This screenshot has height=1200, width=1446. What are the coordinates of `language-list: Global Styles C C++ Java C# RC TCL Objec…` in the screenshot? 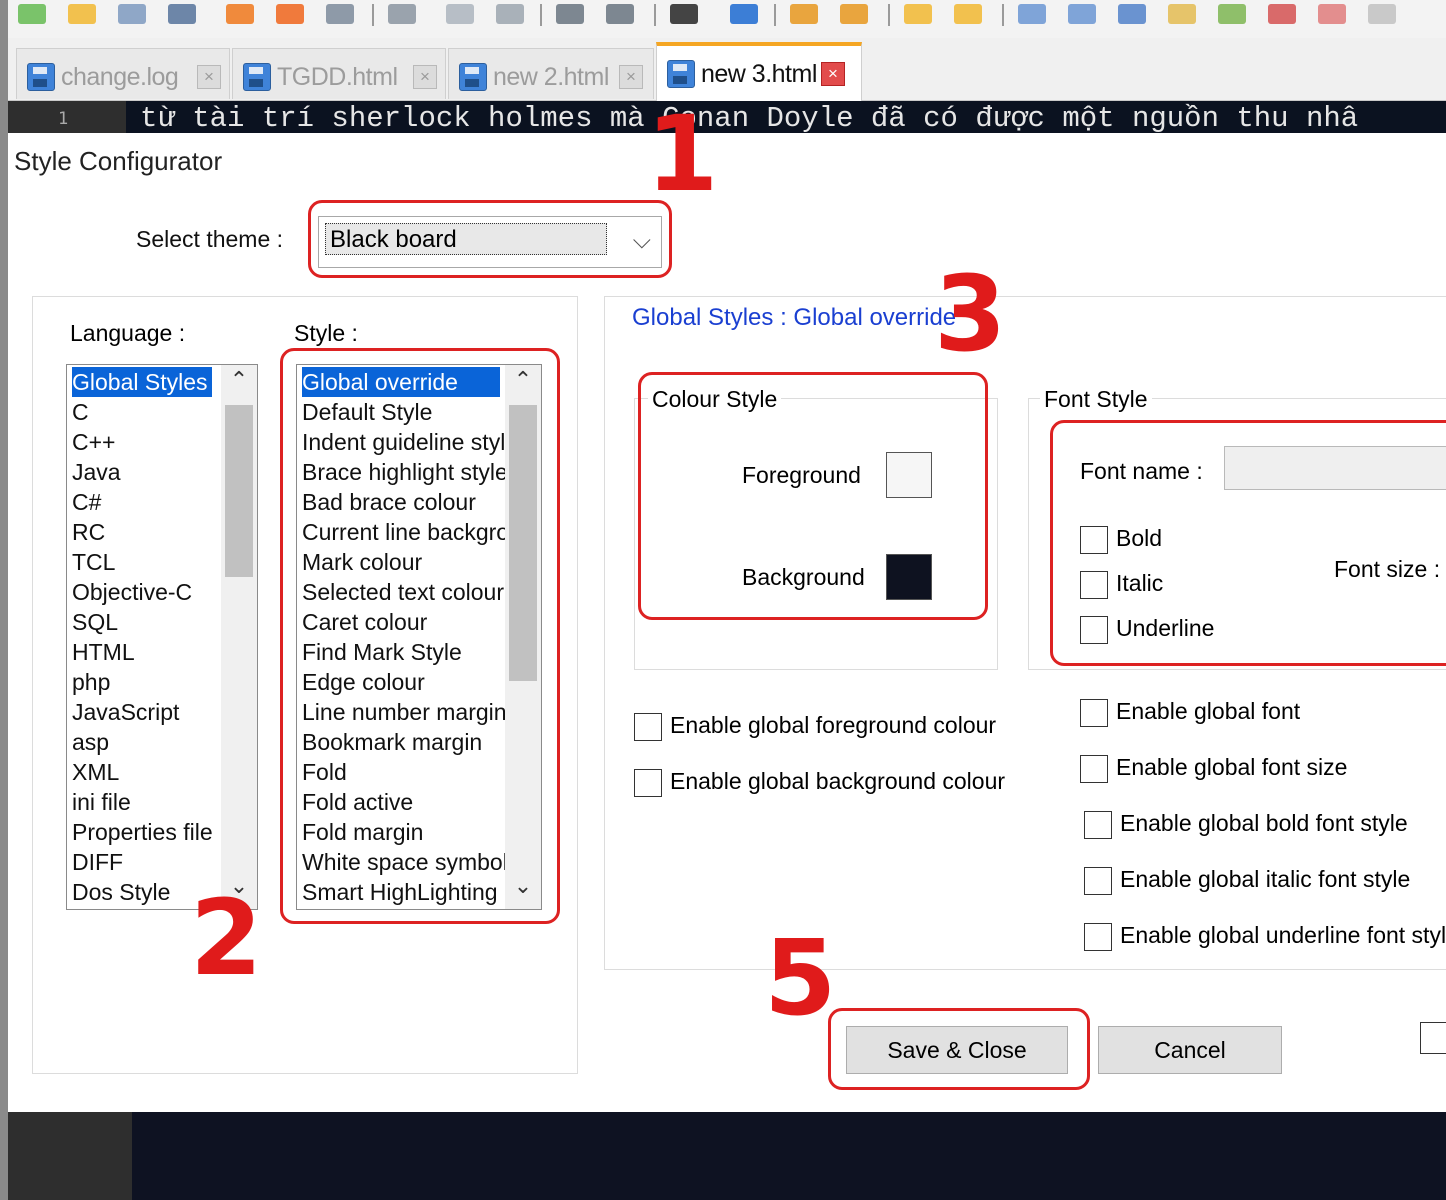 It's located at (162, 637).